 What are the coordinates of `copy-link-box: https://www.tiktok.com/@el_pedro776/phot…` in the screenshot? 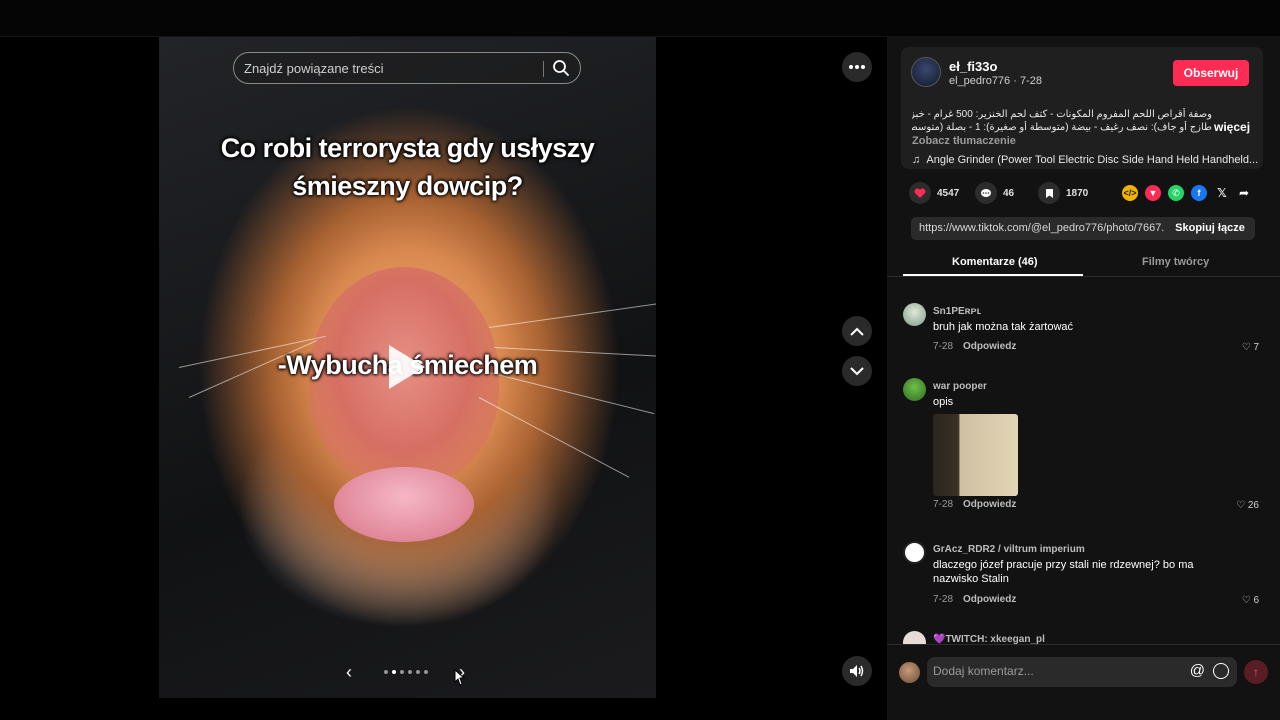 It's located at (1083, 228).